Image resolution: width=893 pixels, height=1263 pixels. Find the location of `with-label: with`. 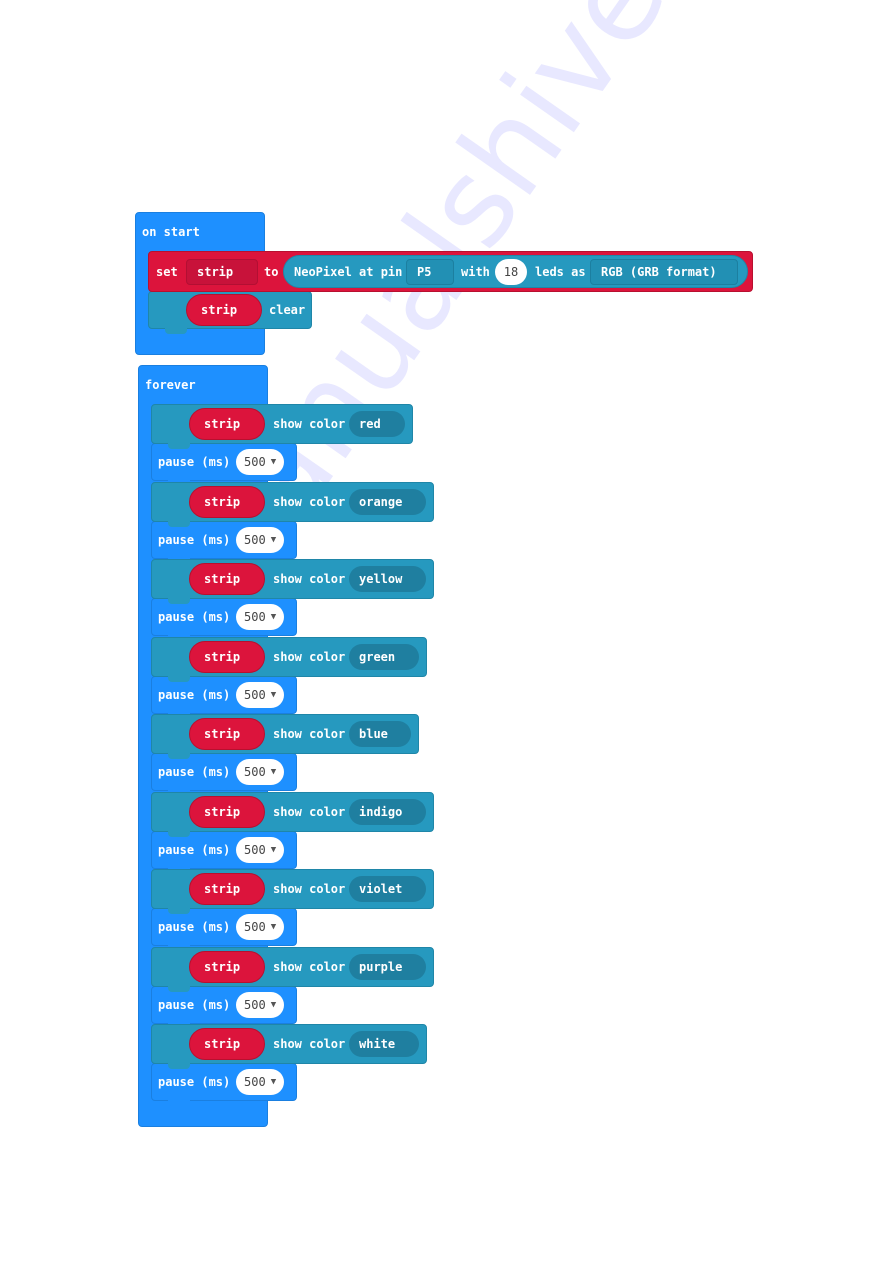

with-label: with is located at coordinates (475, 271).